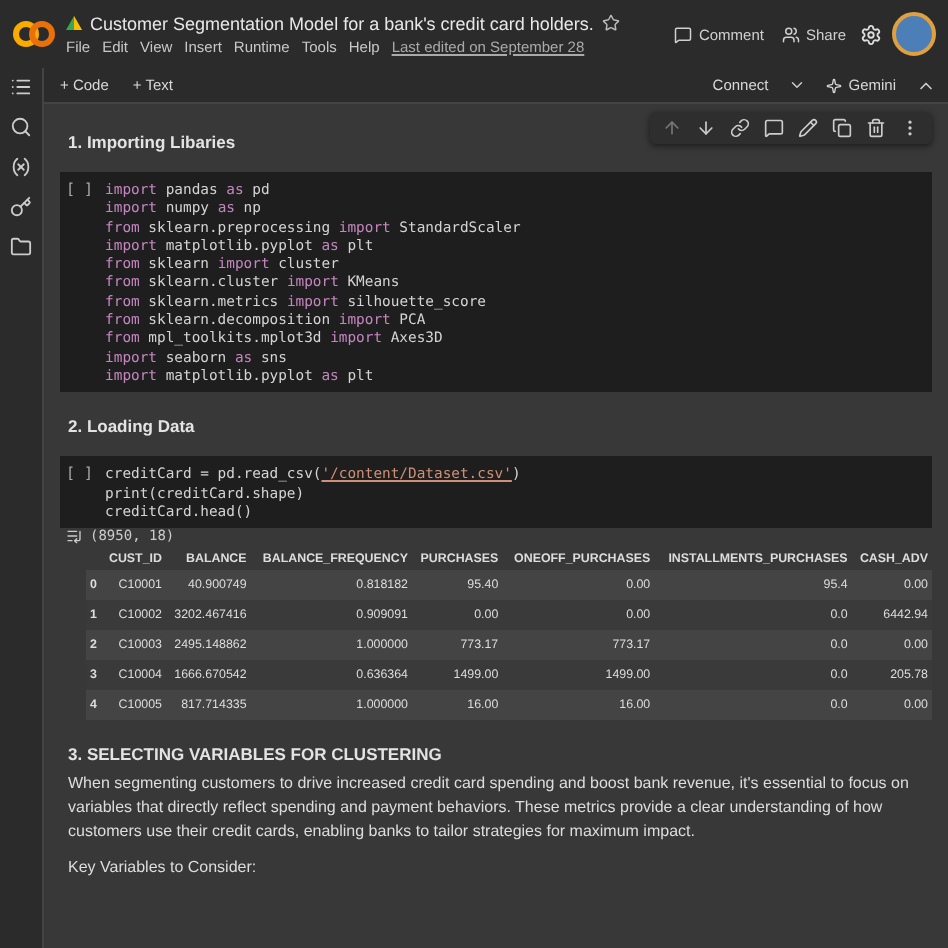 The image size is (948, 948). Describe the element at coordinates (797, 85) in the screenshot. I see `dropdown-icon` at that location.